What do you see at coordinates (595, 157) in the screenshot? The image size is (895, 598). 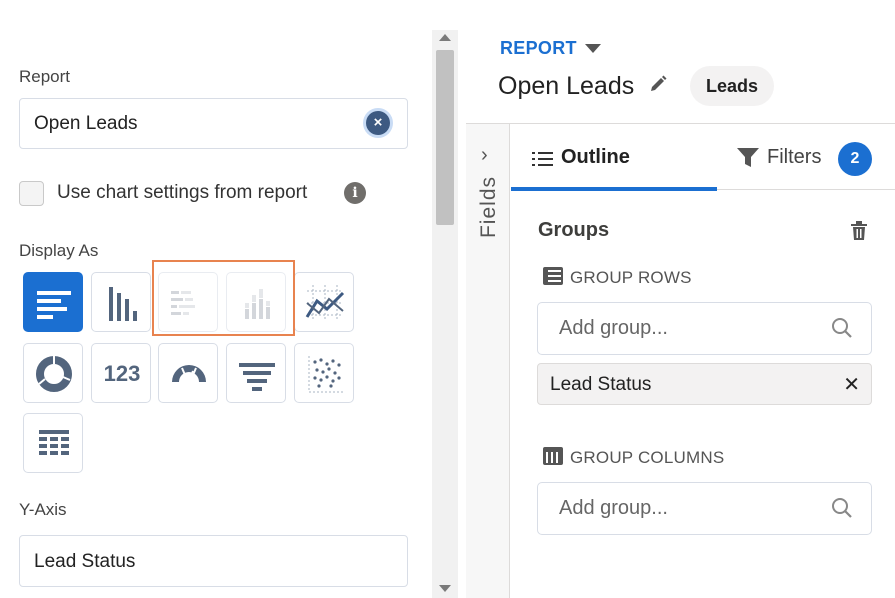 I see `tab-outline-label: Outline` at bounding box center [595, 157].